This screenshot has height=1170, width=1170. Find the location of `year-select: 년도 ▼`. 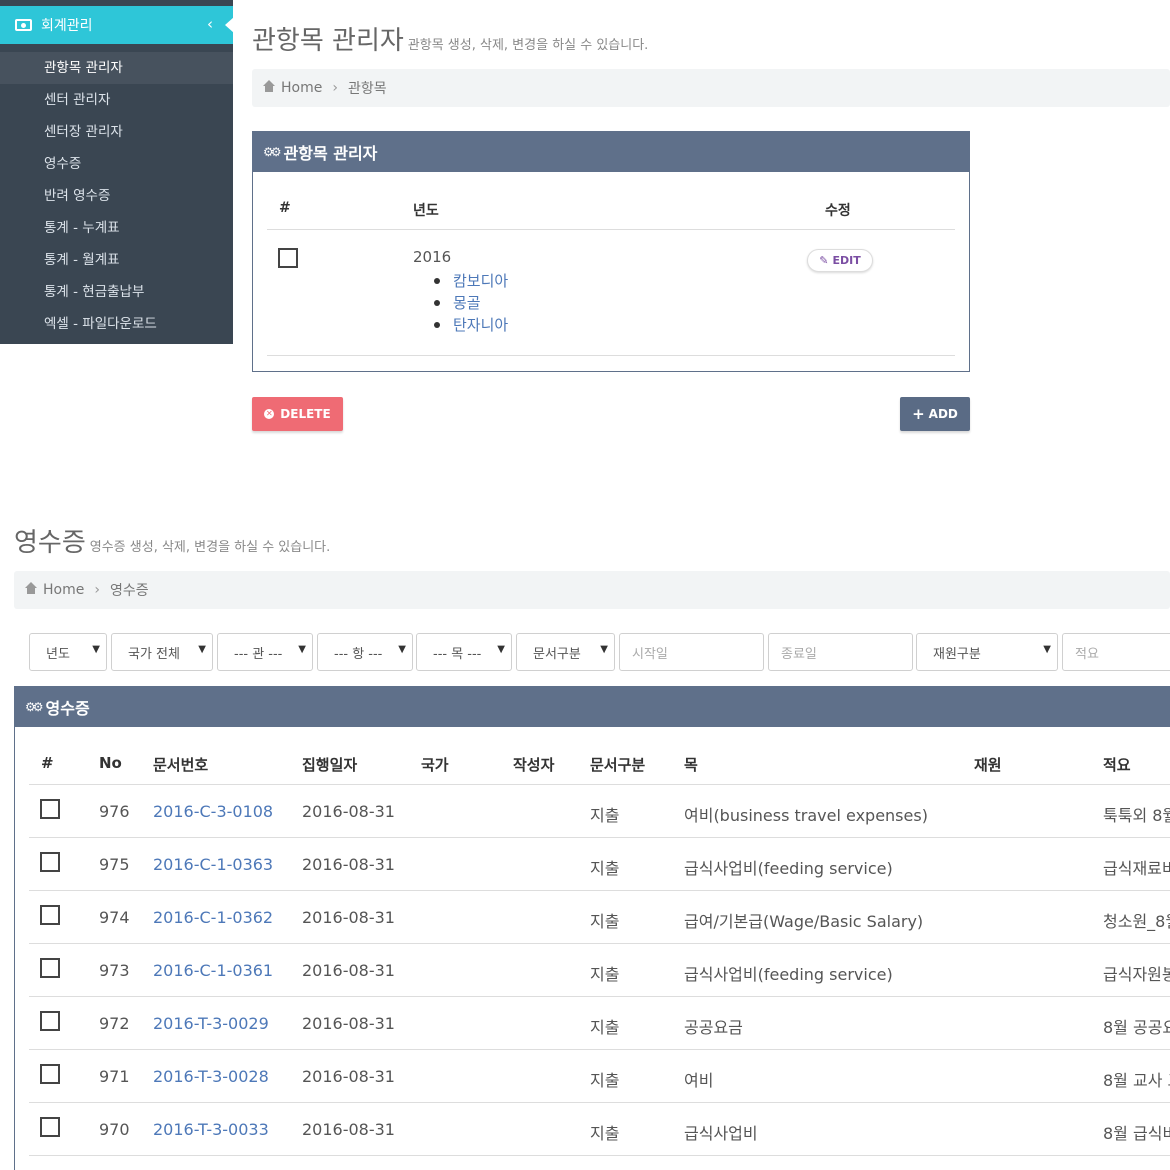

year-select: 년도 ▼ is located at coordinates (68, 652).